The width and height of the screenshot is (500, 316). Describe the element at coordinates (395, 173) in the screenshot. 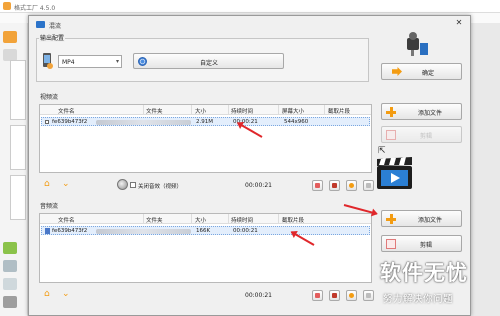

I see `clapperboard-icon` at that location.